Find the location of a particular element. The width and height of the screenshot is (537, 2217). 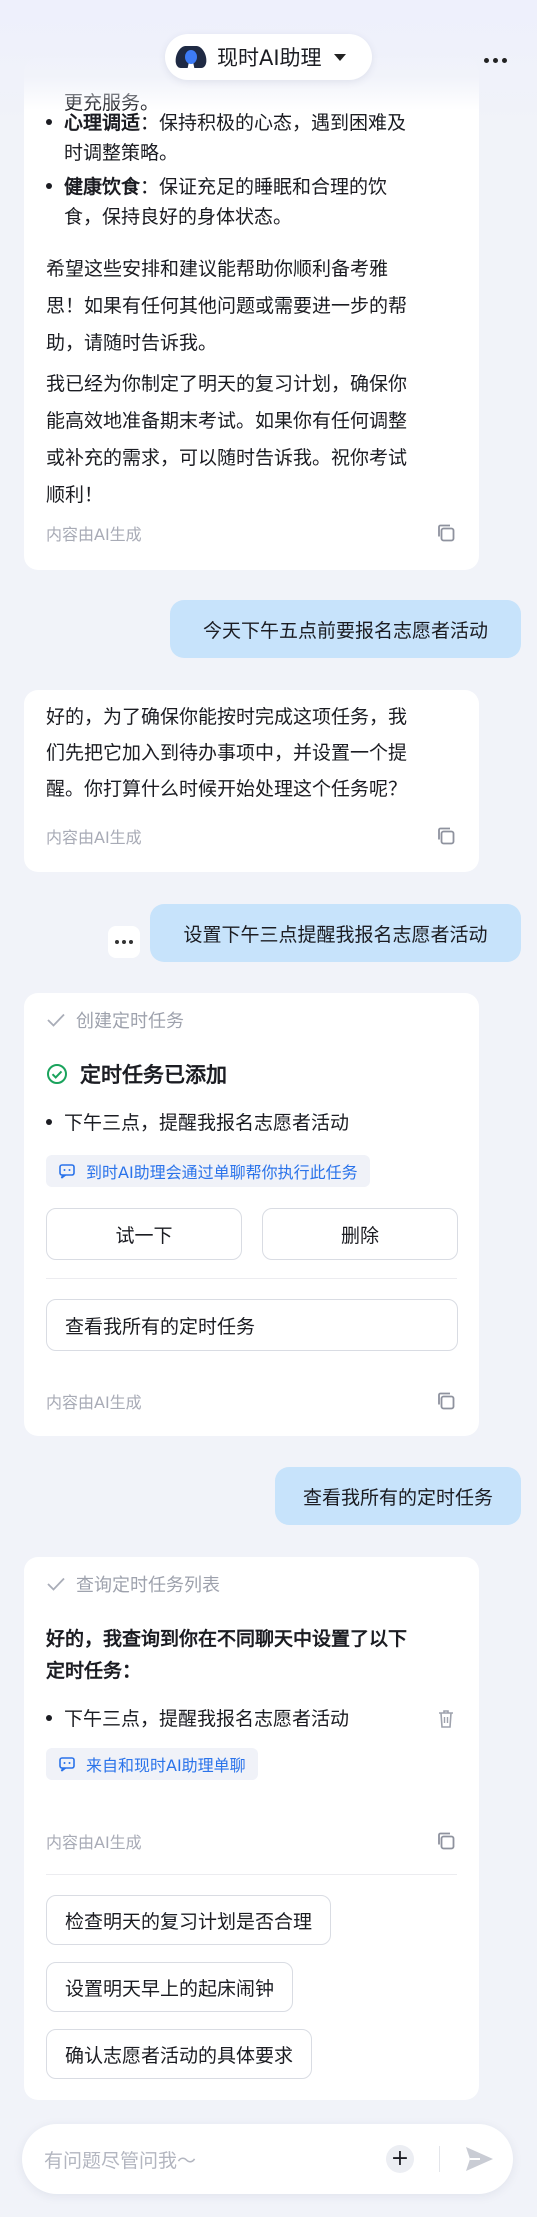

task-added-title: 定时任务已添加 is located at coordinates (136, 1074).